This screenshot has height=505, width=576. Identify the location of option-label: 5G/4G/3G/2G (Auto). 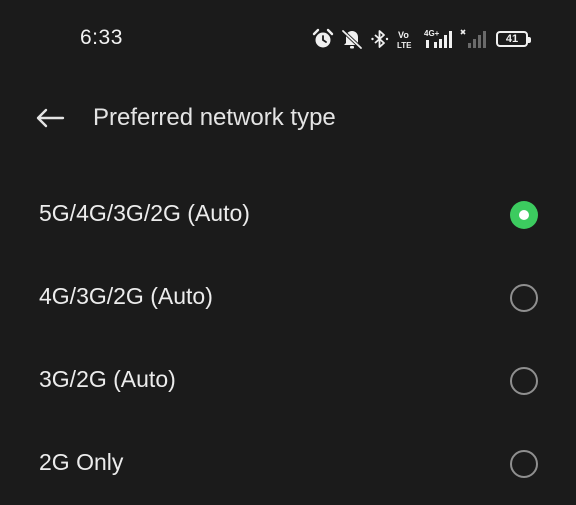
(144, 213).